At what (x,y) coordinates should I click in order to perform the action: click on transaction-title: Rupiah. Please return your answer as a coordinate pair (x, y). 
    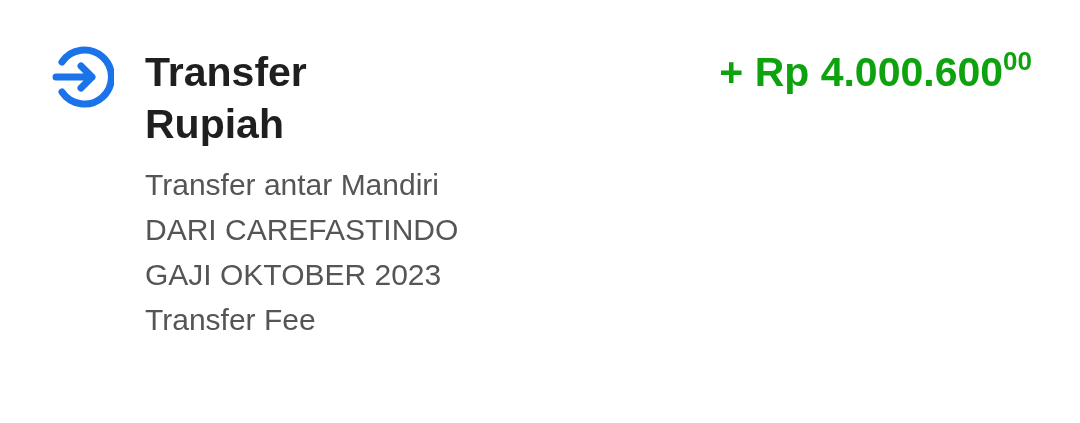
    Looking at the image, I should click on (215, 124).